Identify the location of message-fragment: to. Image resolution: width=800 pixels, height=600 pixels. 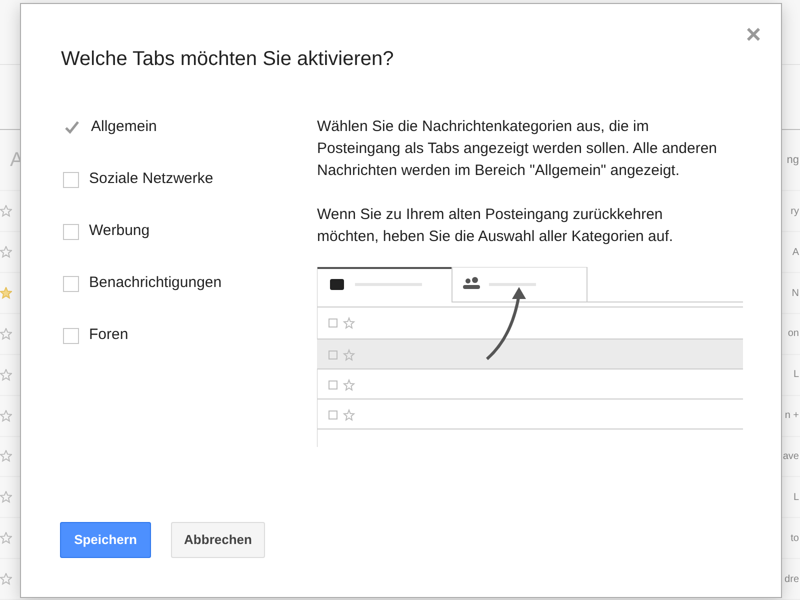
(795, 539).